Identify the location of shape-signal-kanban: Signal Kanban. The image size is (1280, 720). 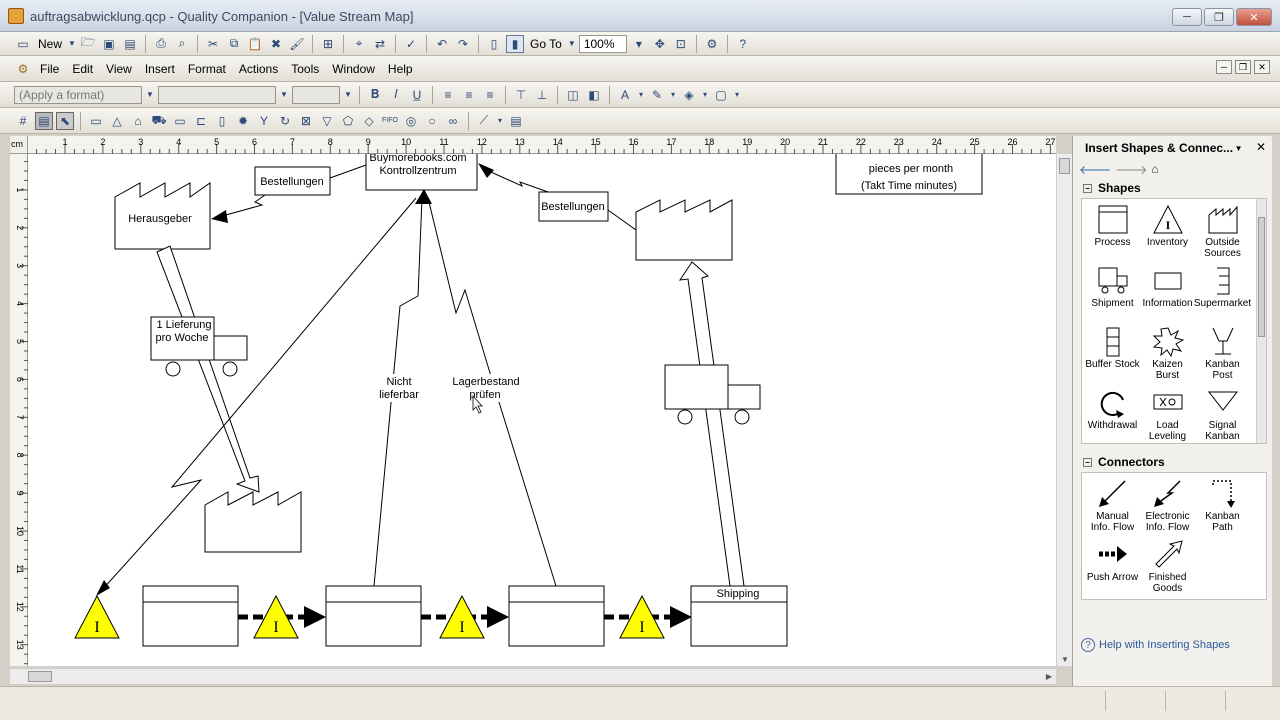
(1222, 413).